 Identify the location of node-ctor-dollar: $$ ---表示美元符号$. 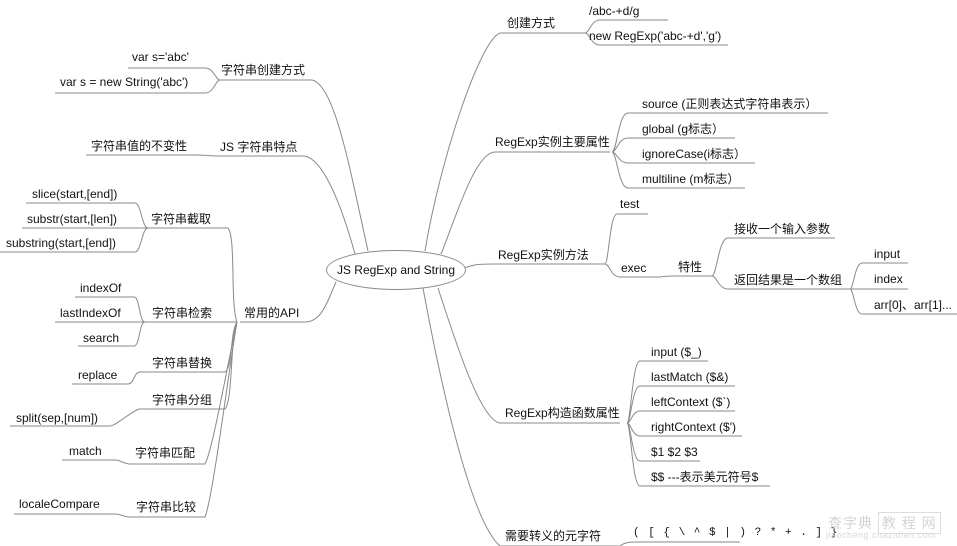
(704, 477).